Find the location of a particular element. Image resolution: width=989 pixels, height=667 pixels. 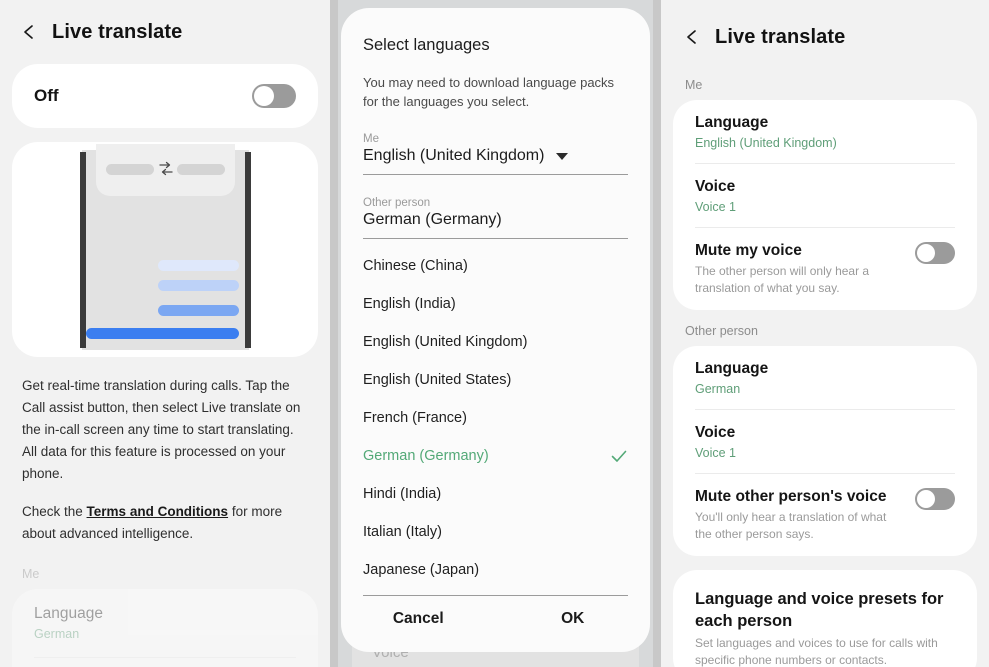

left-header: Live translate is located at coordinates (165, 32).